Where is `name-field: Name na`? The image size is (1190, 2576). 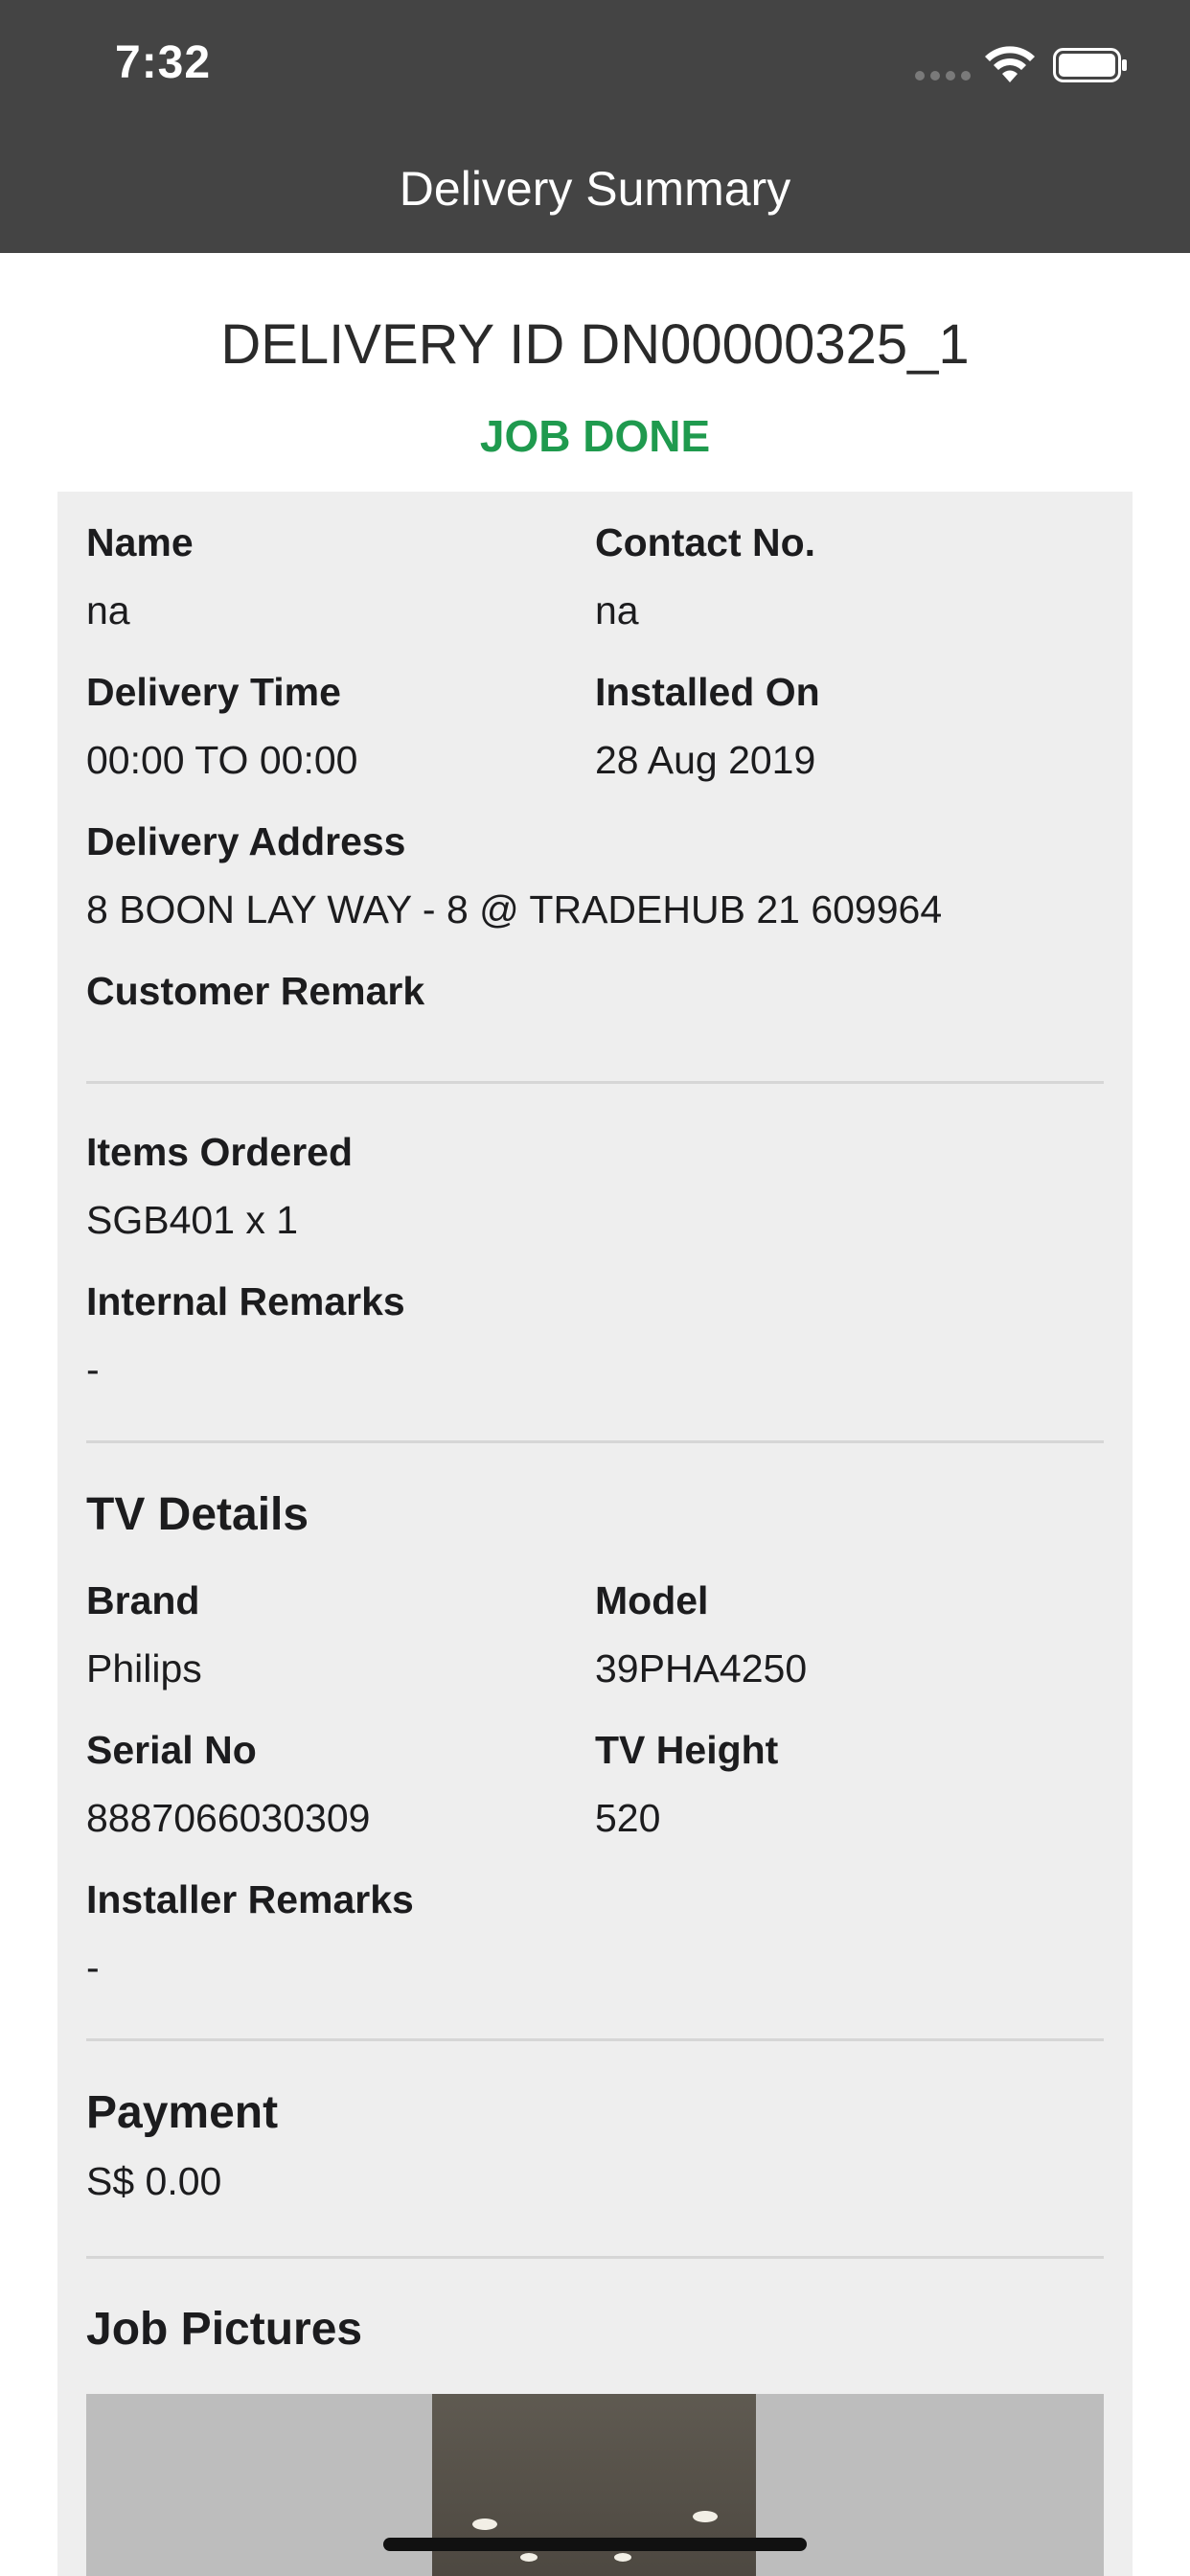
name-field: Name na is located at coordinates (140, 576).